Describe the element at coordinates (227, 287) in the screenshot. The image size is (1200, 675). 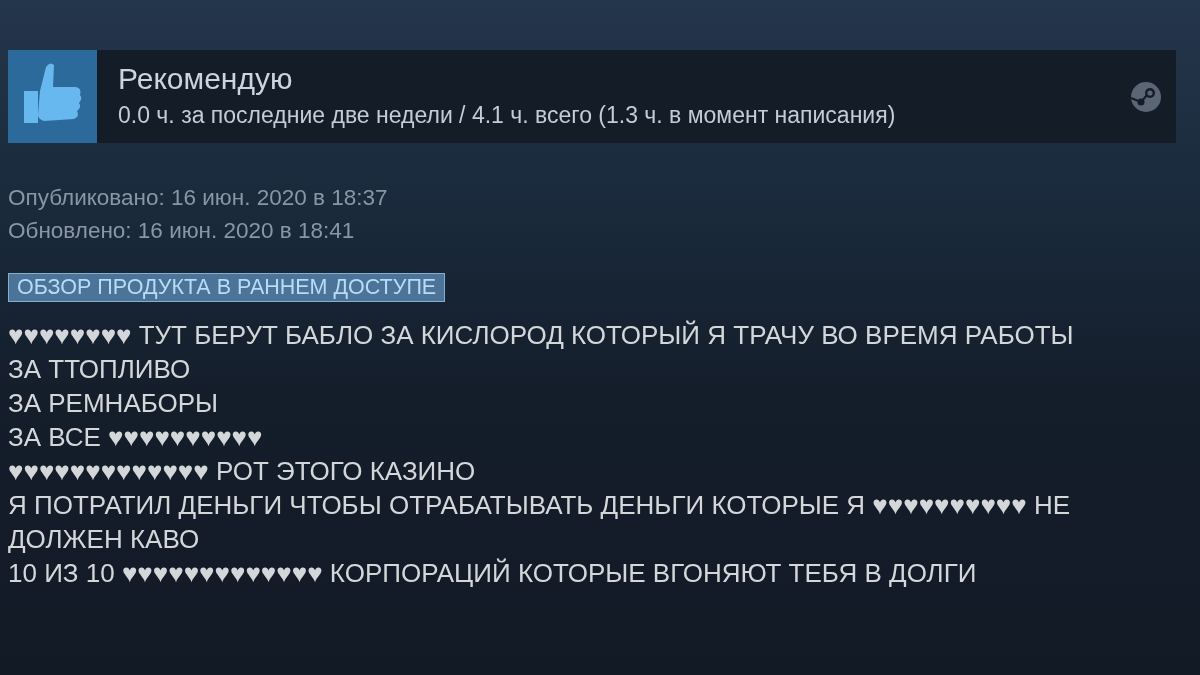
I see `early-access-tag: ОБЗОР ПРОДУКТА В РАННЕМ ДОСТУПЕ` at that location.